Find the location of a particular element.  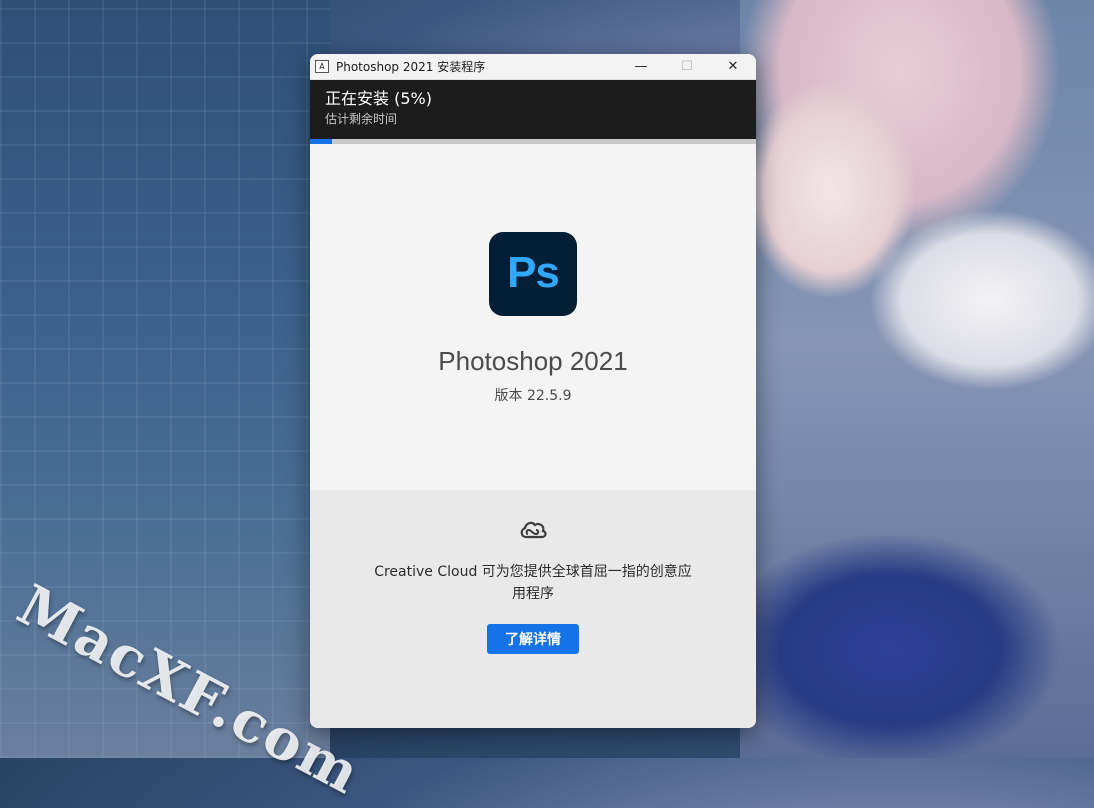

photoshop-logo-text: Ps is located at coordinates (533, 272).